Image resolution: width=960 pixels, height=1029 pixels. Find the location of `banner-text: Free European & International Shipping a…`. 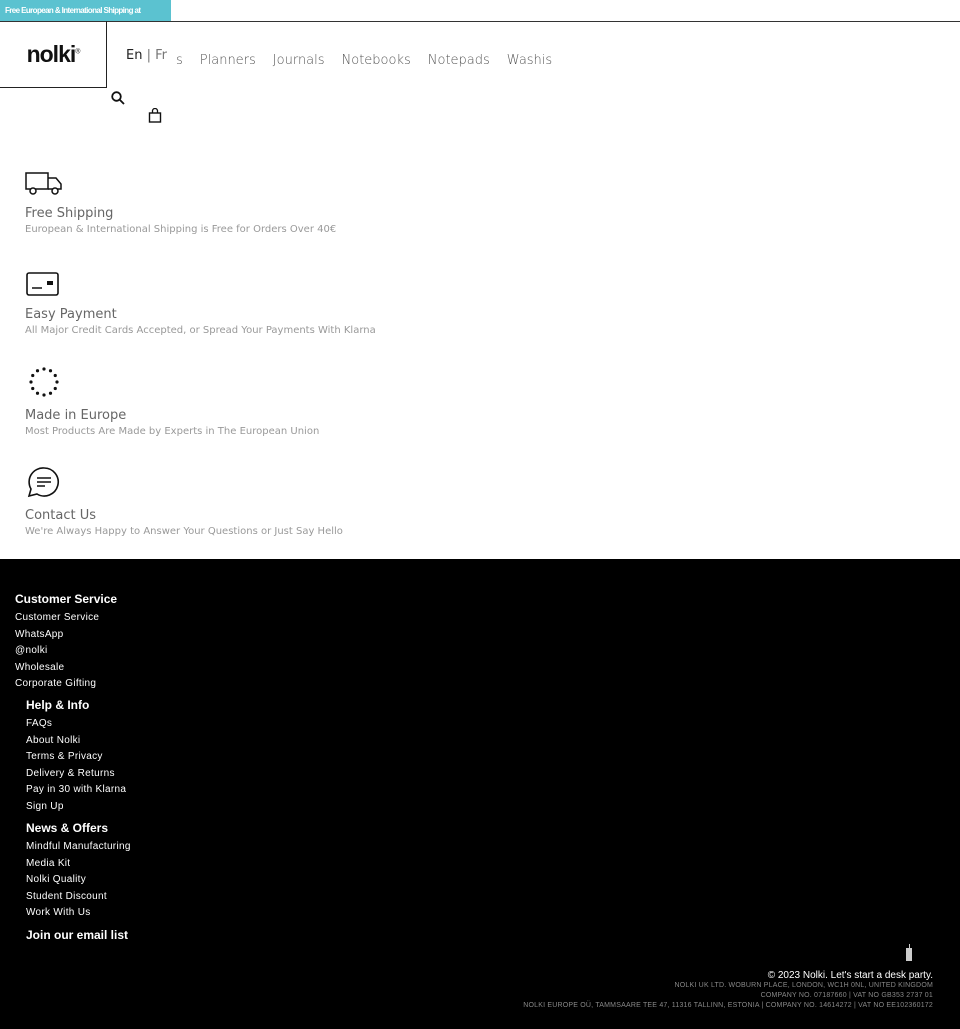

banner-text: Free European & International Shipping a… is located at coordinates (73, 10).